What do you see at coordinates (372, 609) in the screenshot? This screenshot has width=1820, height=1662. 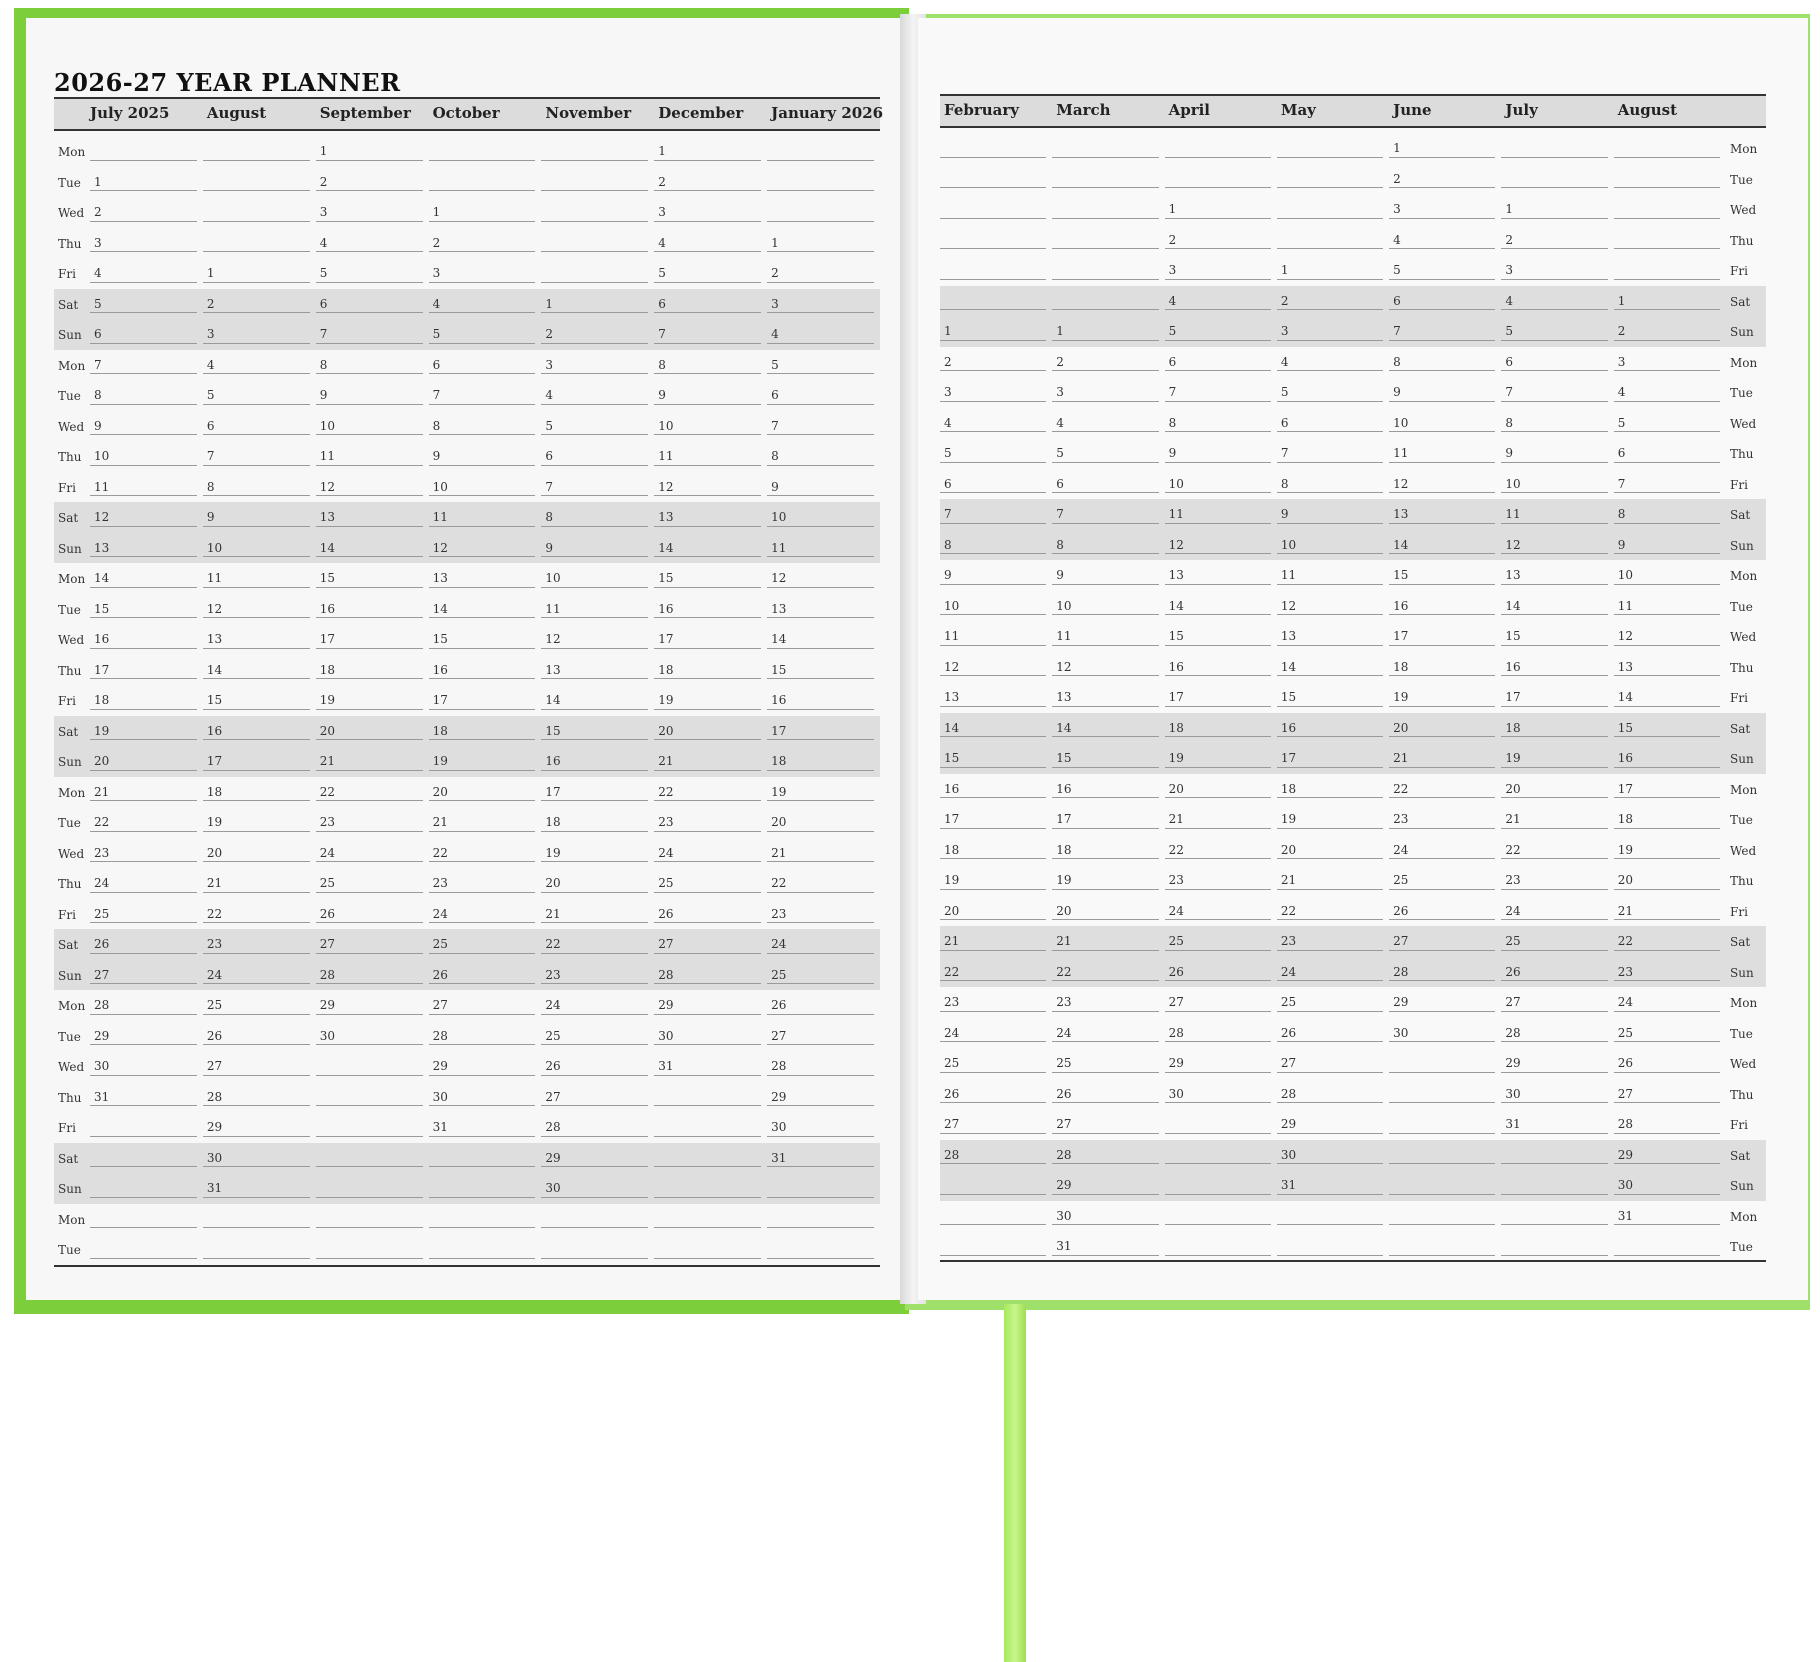 I see `date-cell: 16` at bounding box center [372, 609].